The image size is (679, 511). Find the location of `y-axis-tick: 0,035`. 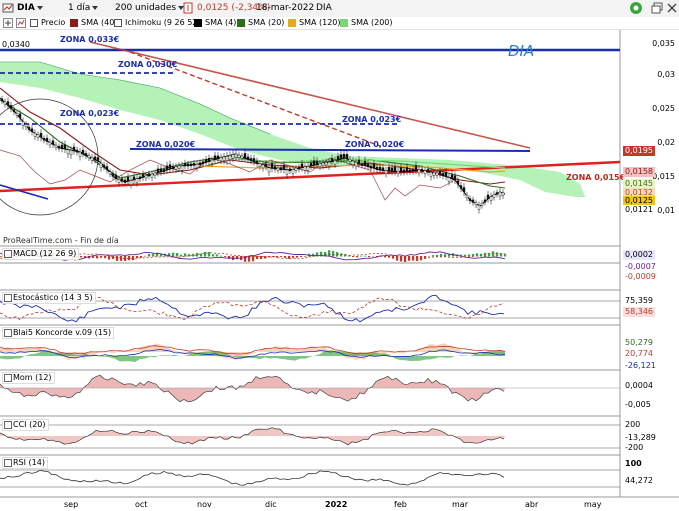

y-axis-tick: 0,035 is located at coordinates (663, 43).